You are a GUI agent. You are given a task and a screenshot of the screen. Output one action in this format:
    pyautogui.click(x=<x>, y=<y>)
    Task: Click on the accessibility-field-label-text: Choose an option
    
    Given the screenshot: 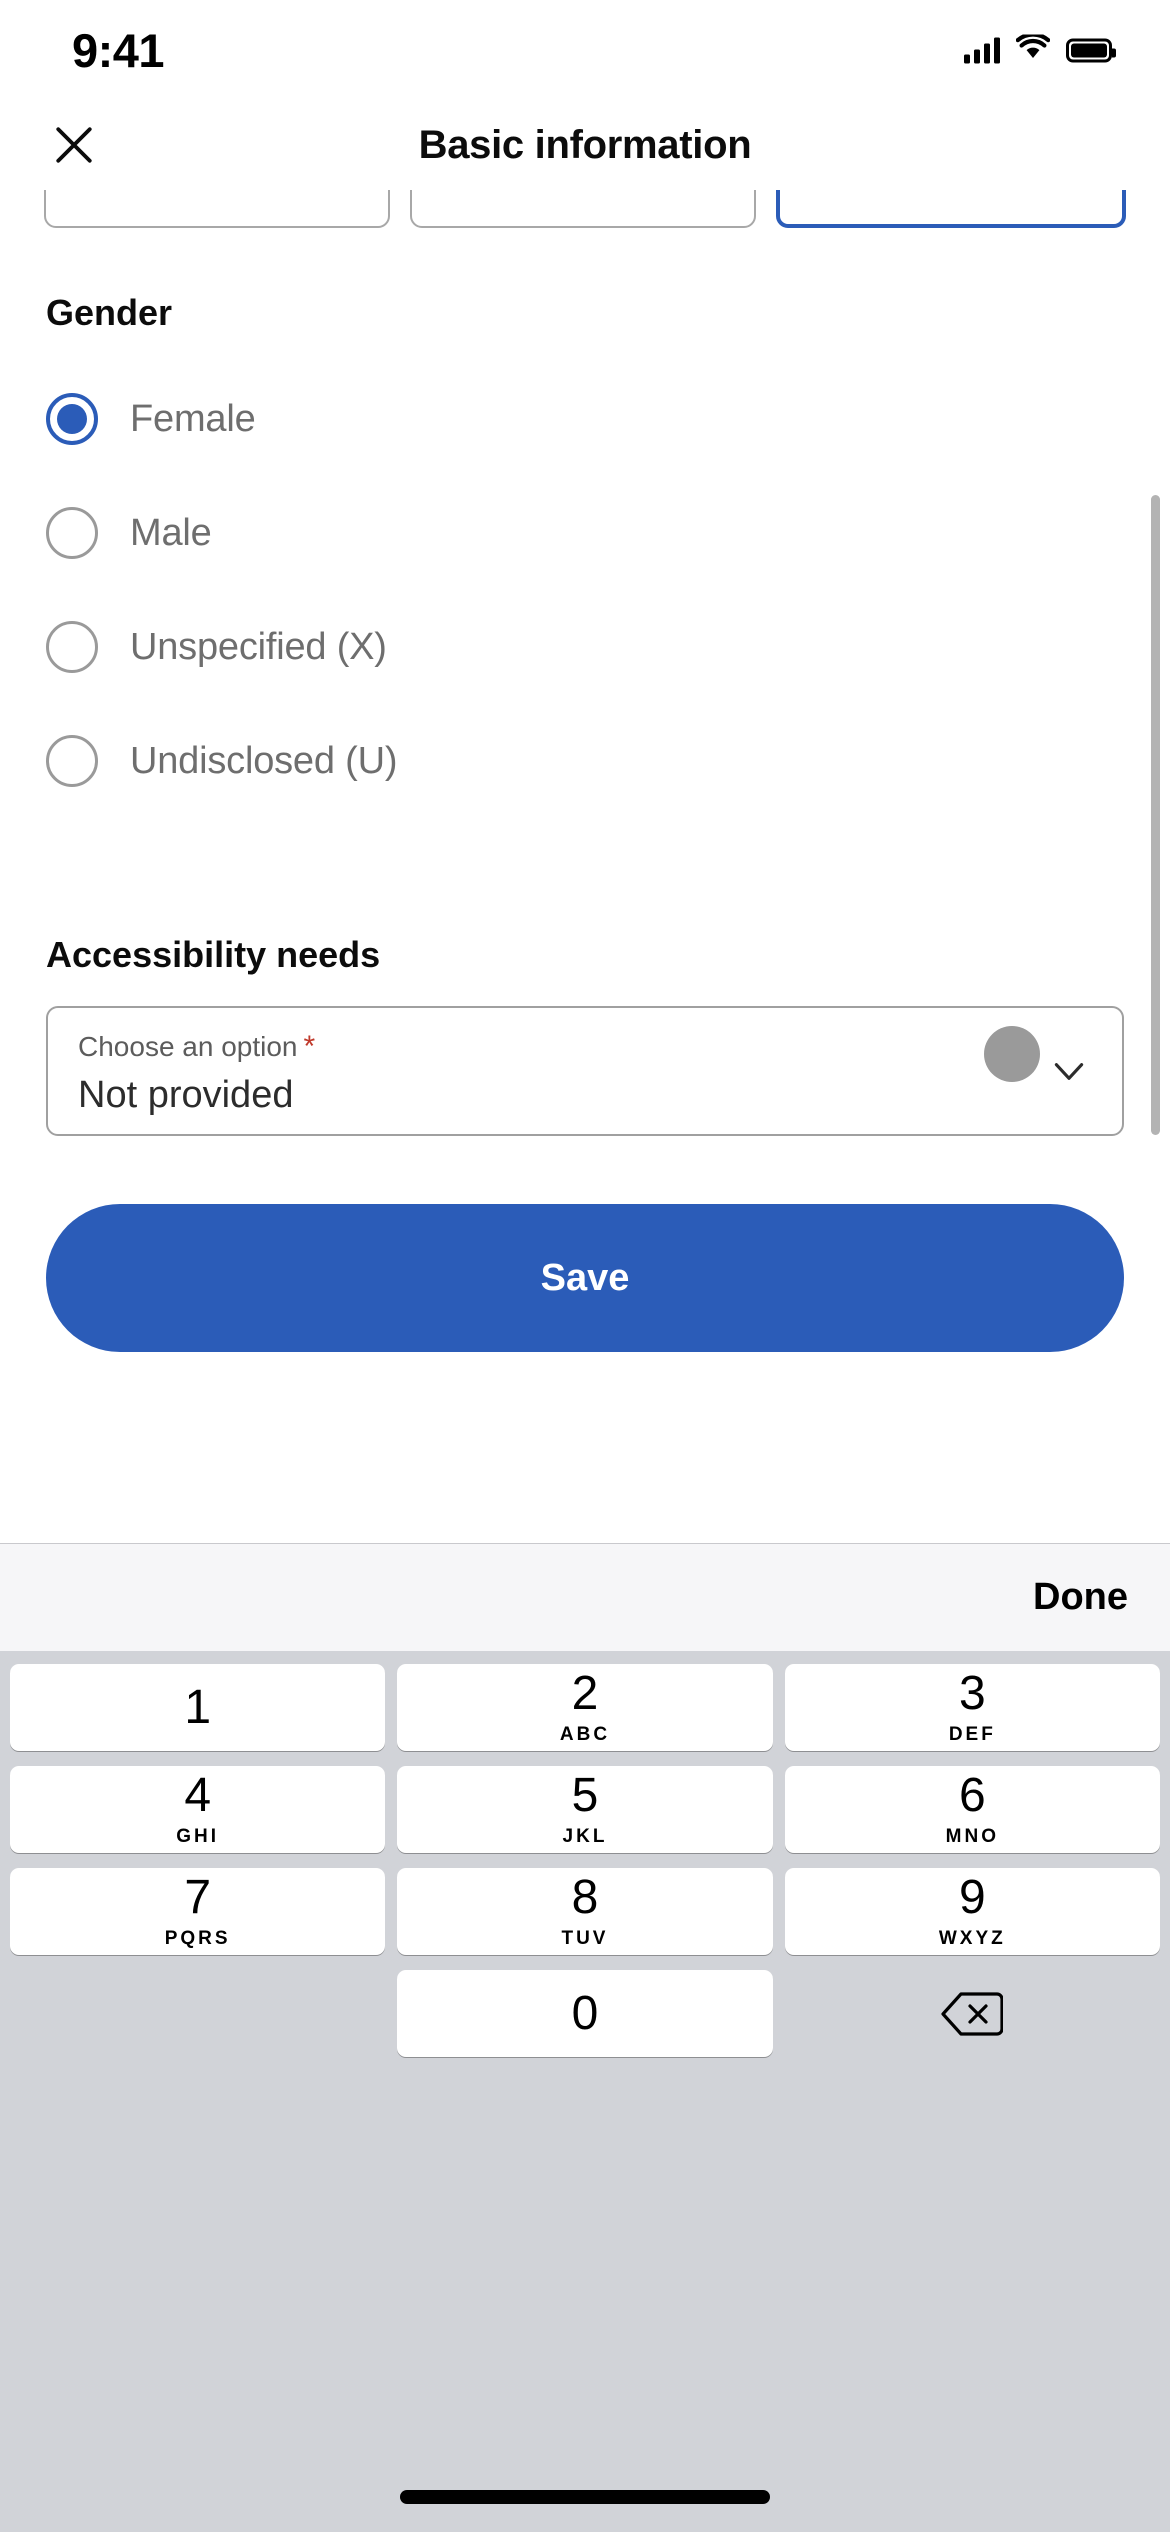 What is the action you would take?
    pyautogui.click(x=188, y=1046)
    